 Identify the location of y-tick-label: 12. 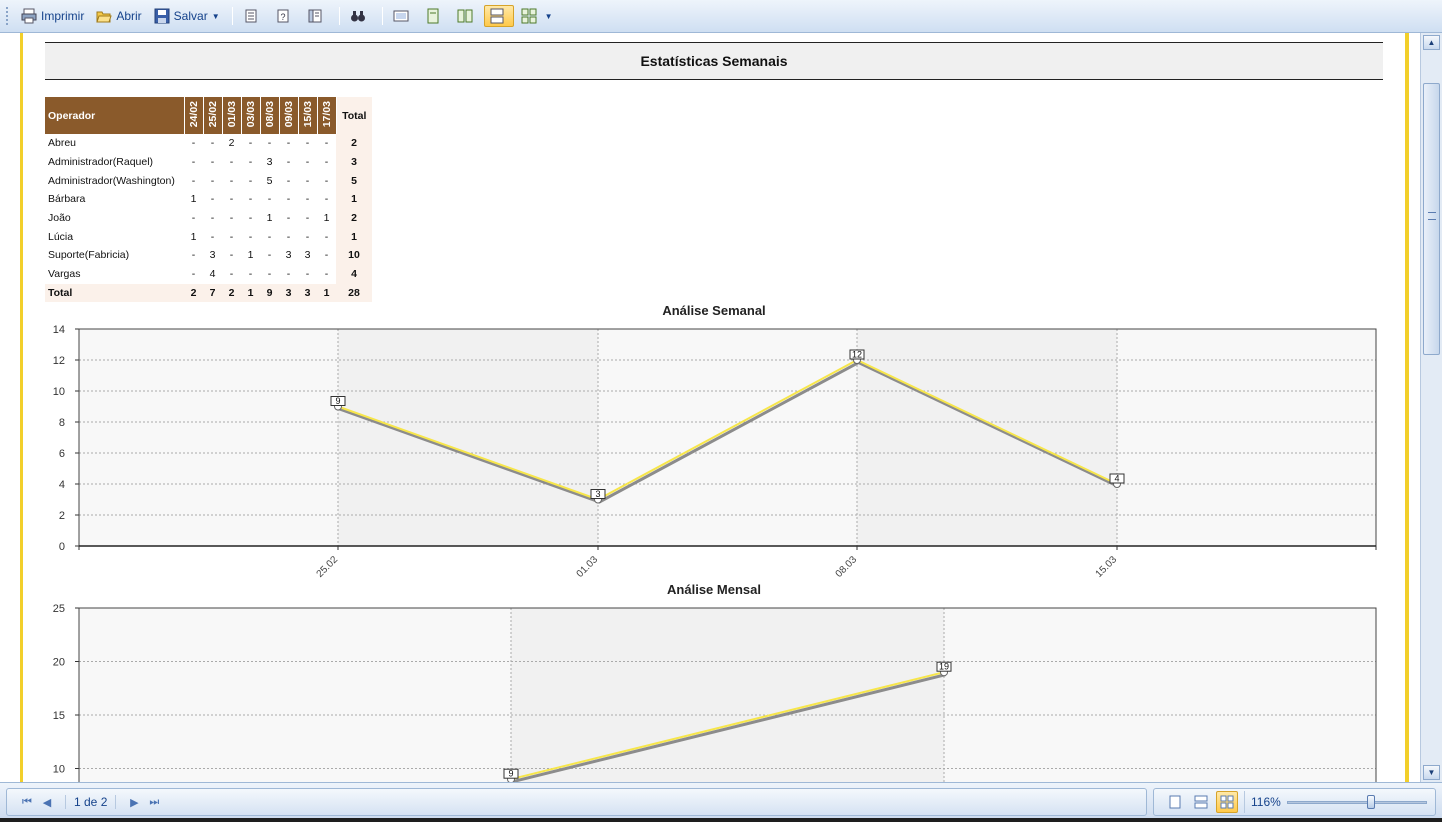
(59, 361).